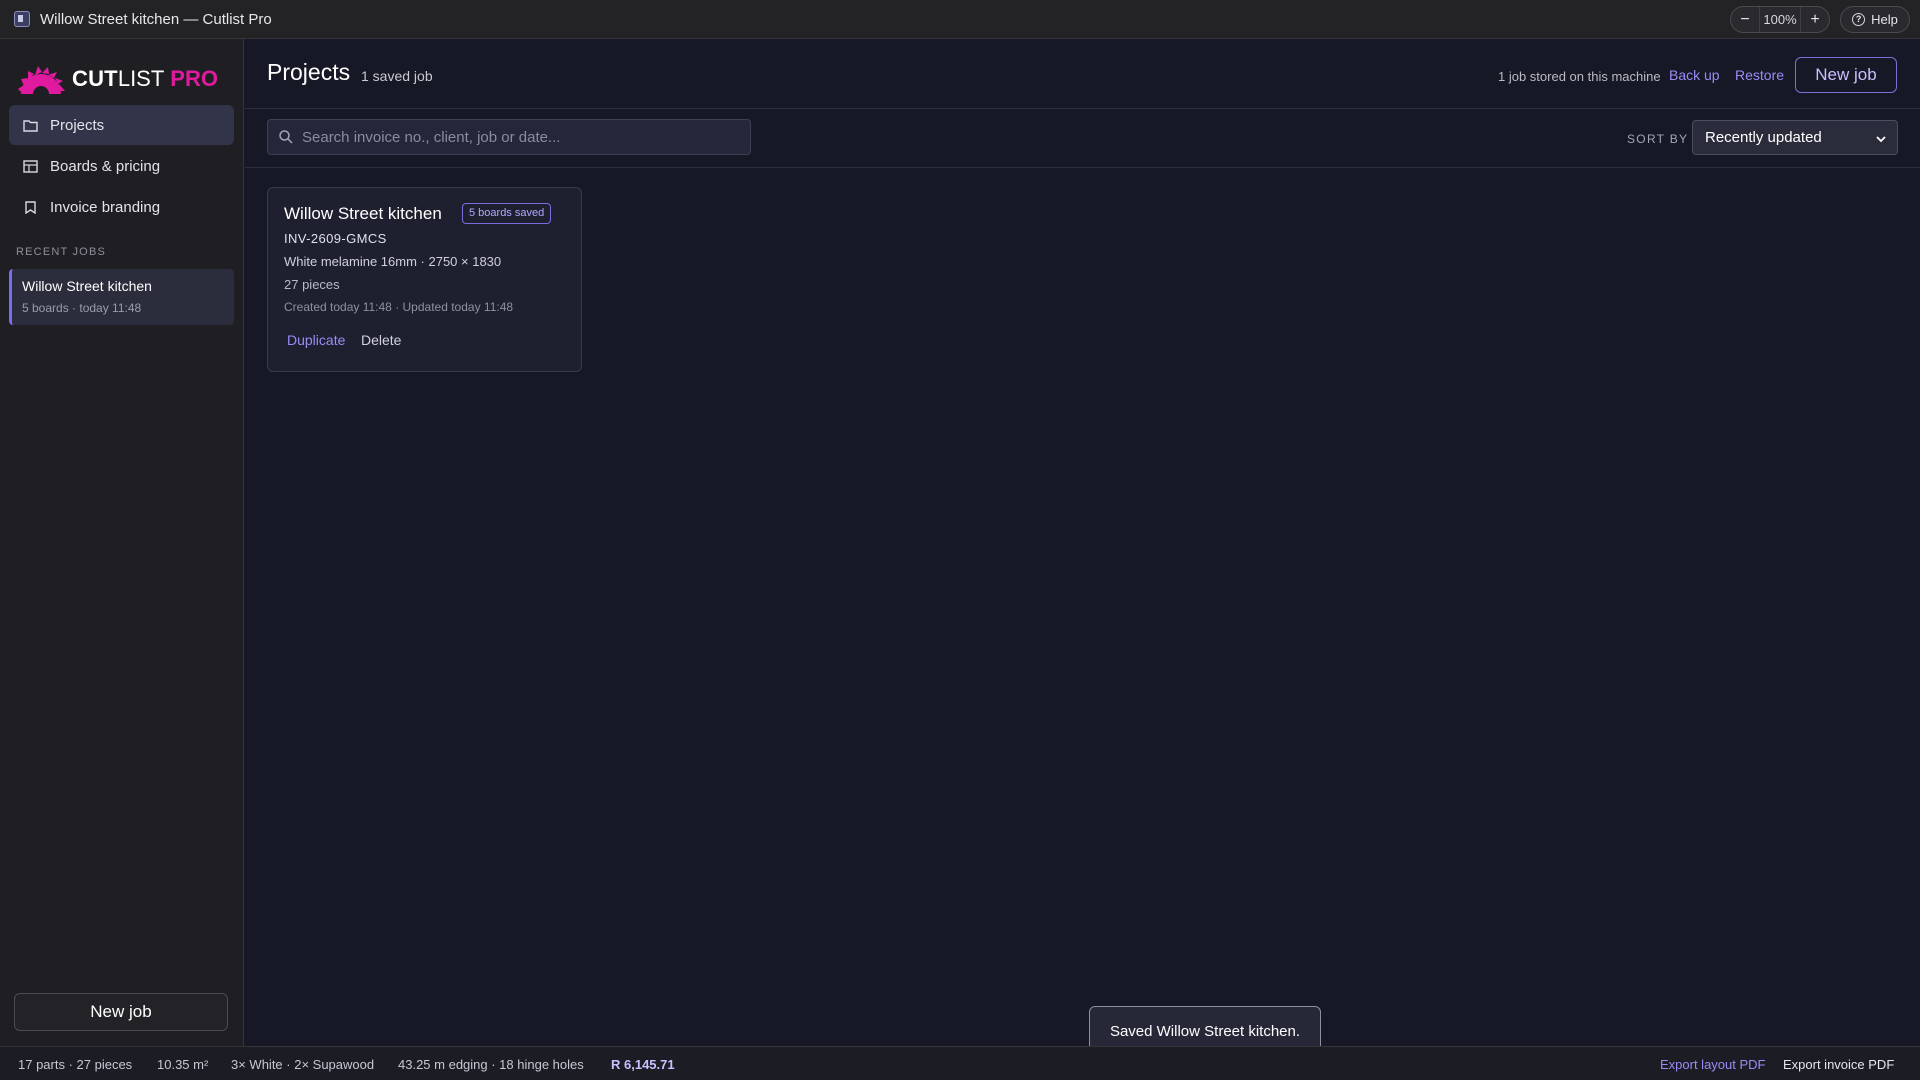 This screenshot has width=1920, height=1080. What do you see at coordinates (381, 340) in the screenshot?
I see `delete-button: Delete` at bounding box center [381, 340].